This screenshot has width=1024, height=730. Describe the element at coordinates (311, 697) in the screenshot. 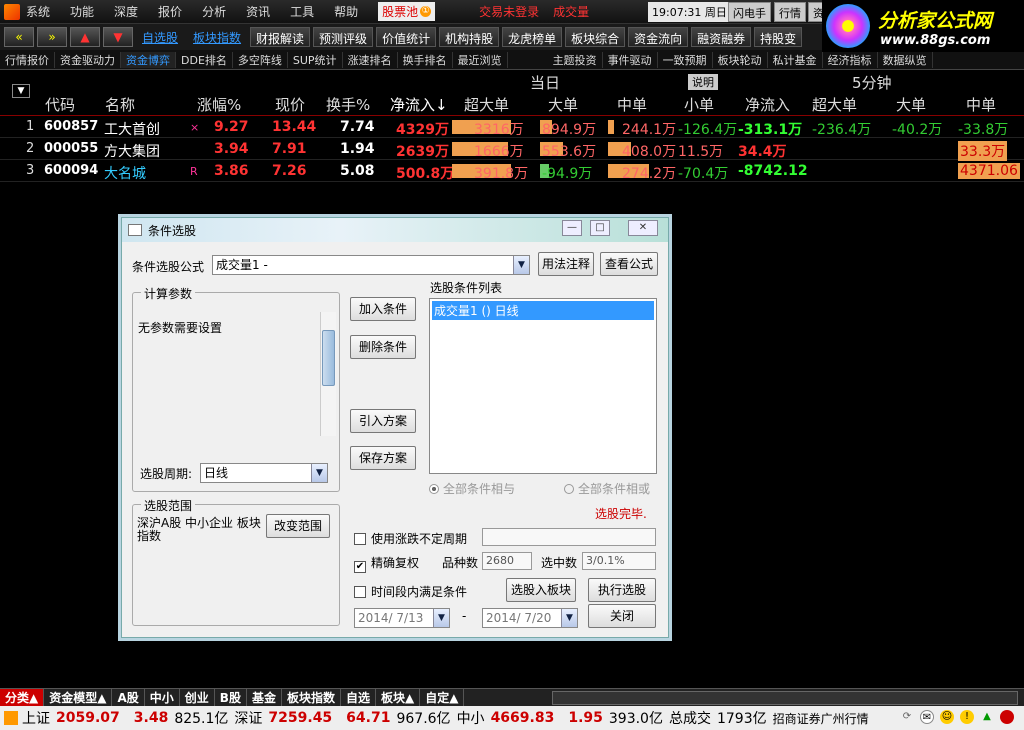

I see `bottom-tab-sector-index: 板块指数` at that location.